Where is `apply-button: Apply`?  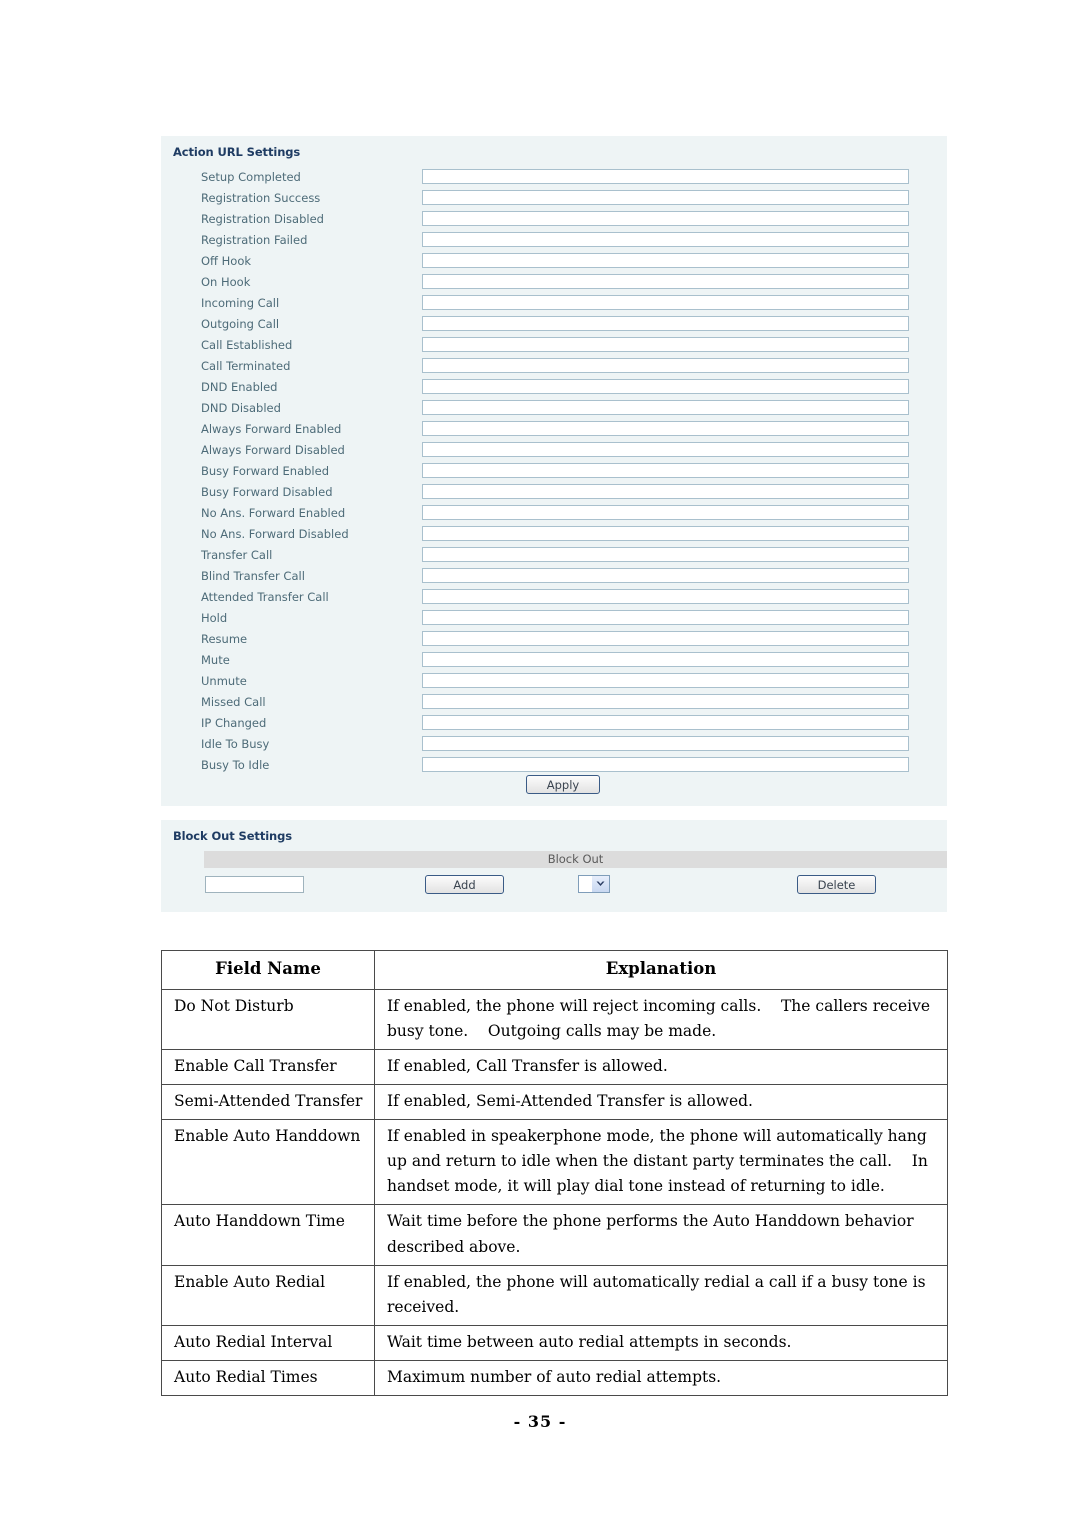
apply-button: Apply is located at coordinates (563, 784).